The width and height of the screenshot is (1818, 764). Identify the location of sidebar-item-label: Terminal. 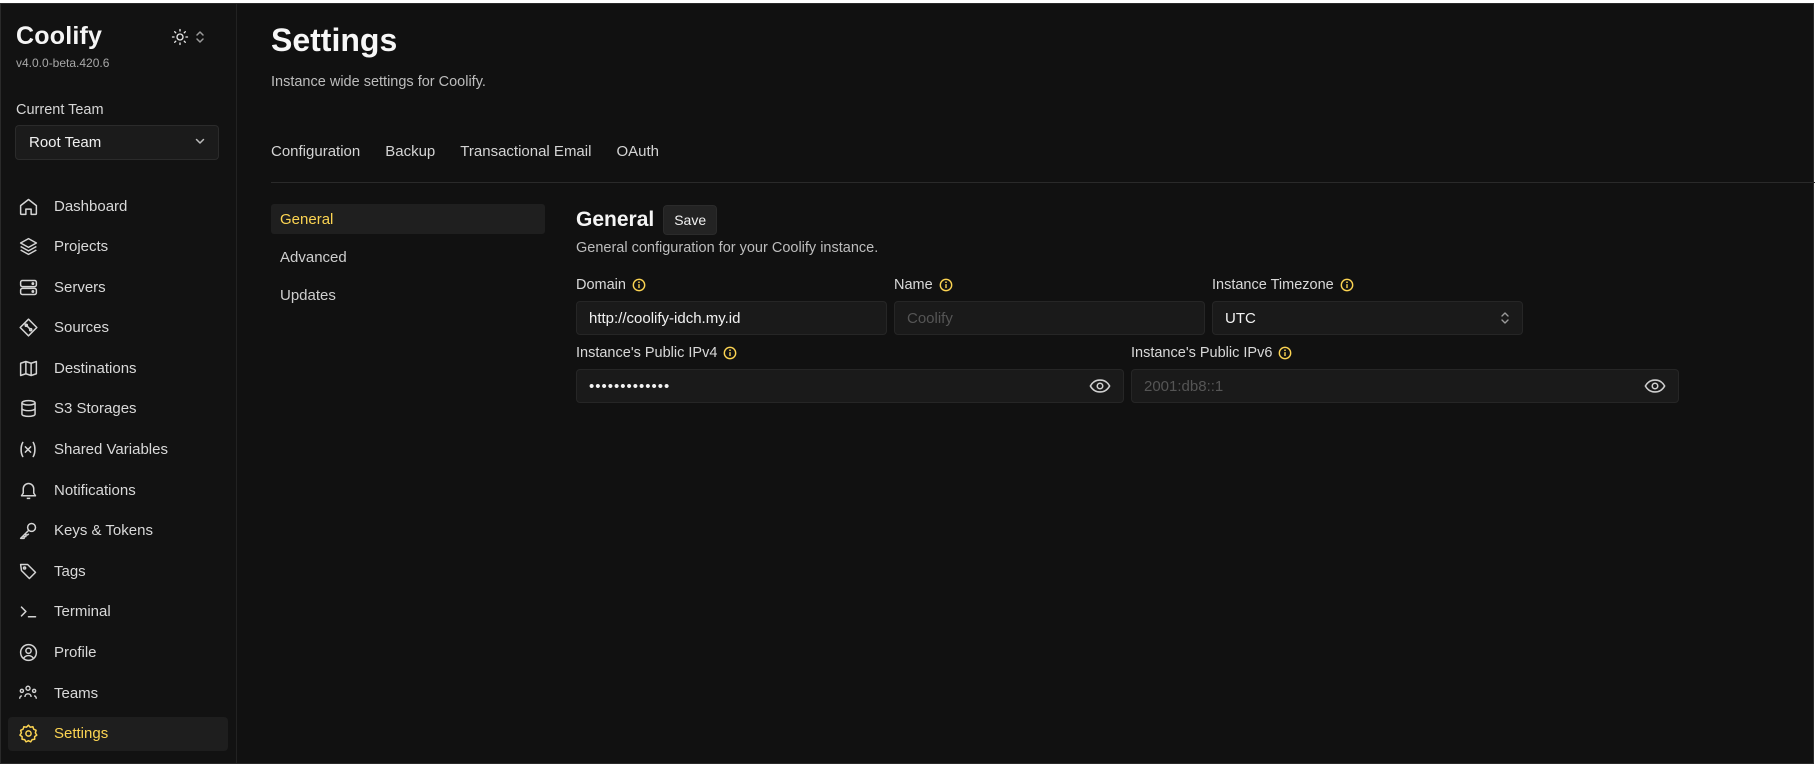
(82, 612).